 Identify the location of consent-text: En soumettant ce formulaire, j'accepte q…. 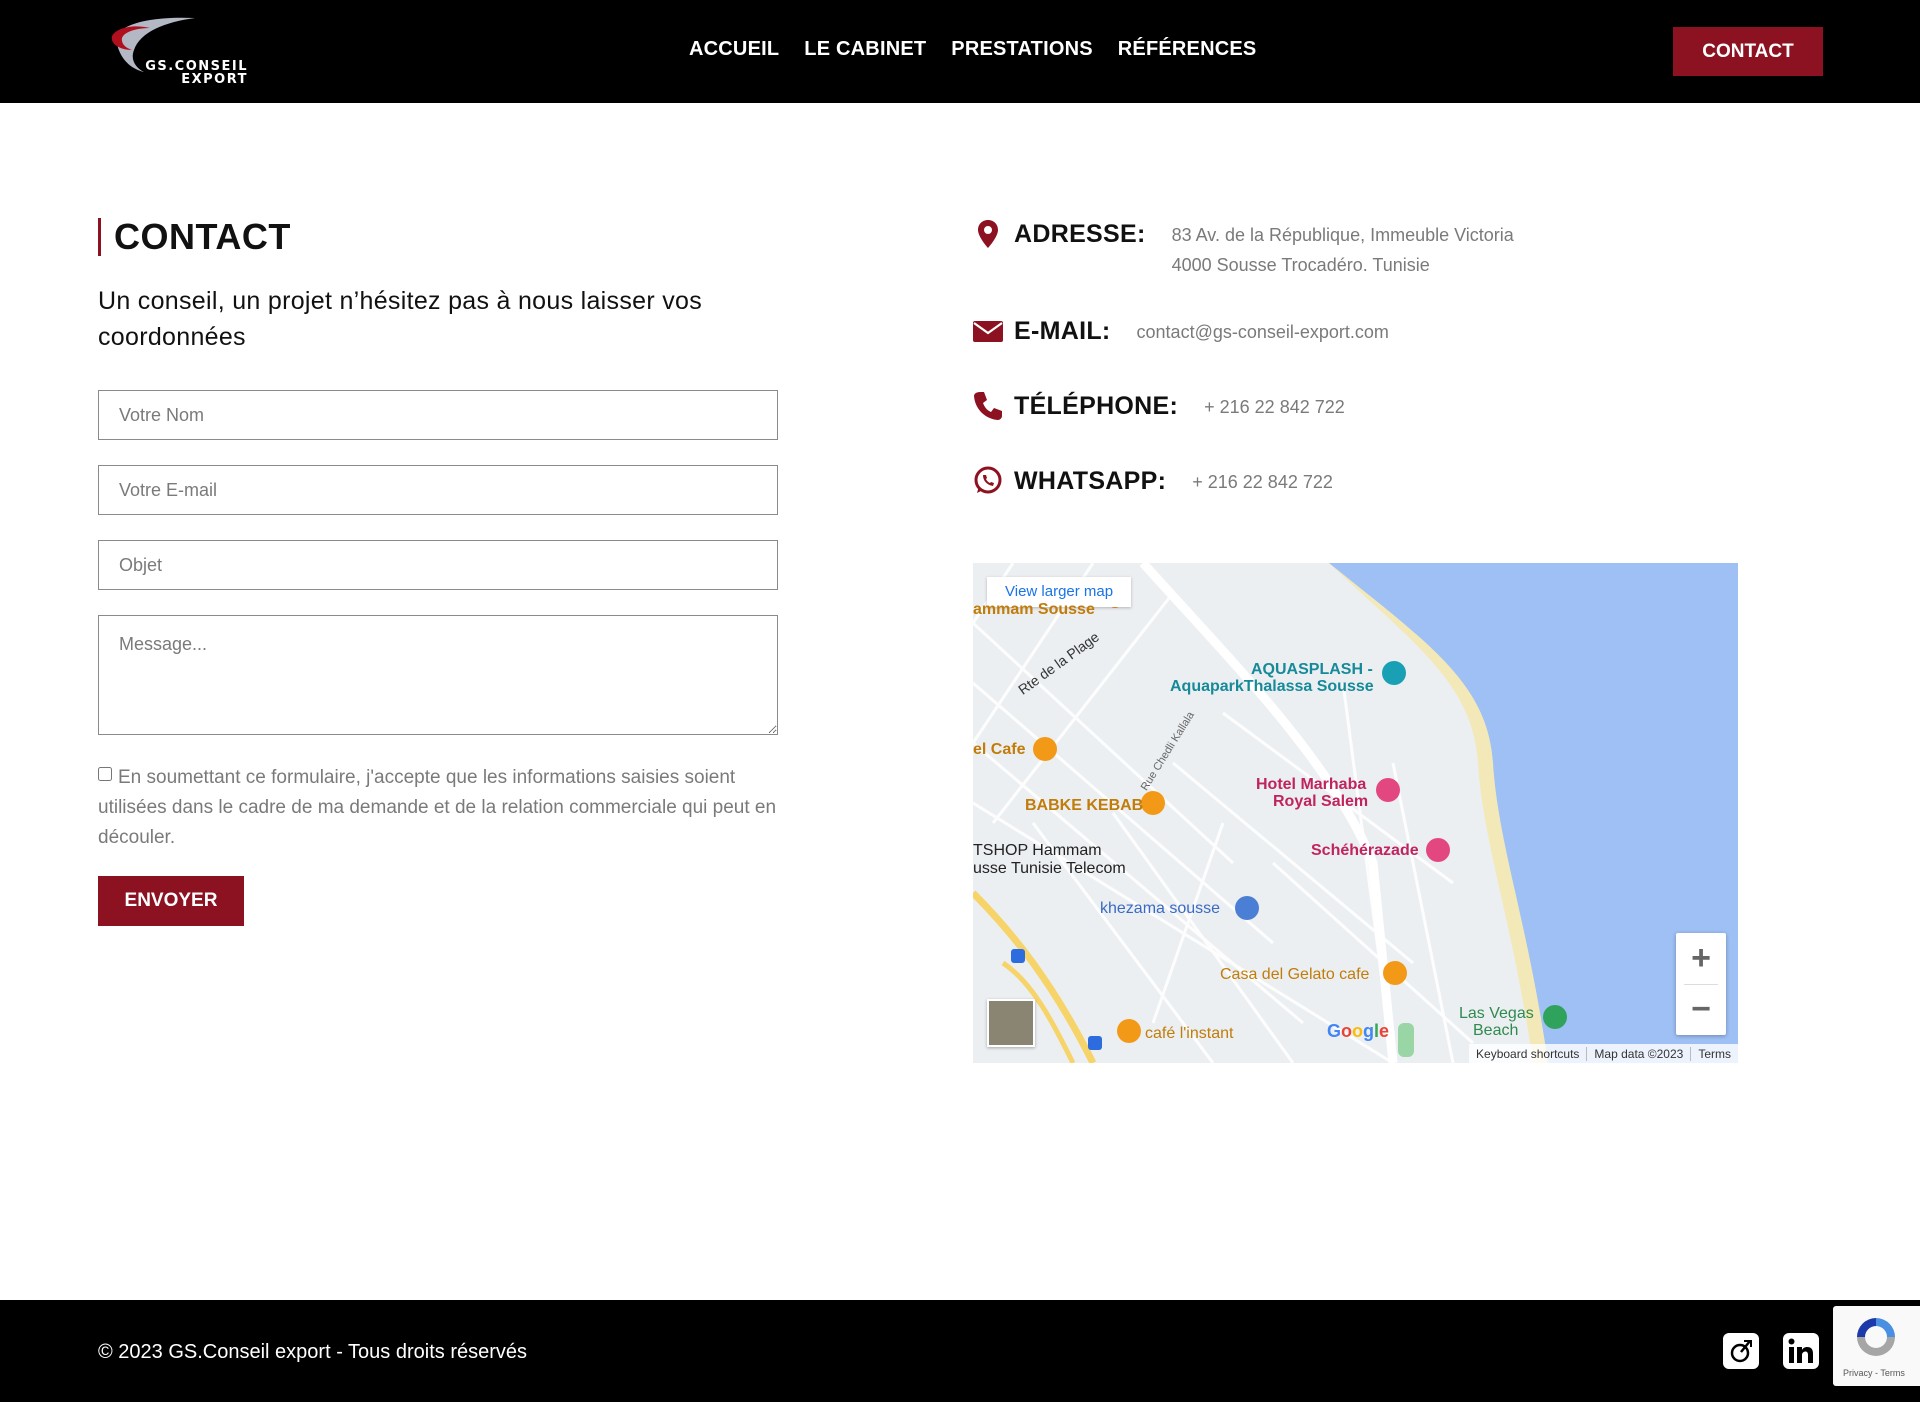
(437, 807).